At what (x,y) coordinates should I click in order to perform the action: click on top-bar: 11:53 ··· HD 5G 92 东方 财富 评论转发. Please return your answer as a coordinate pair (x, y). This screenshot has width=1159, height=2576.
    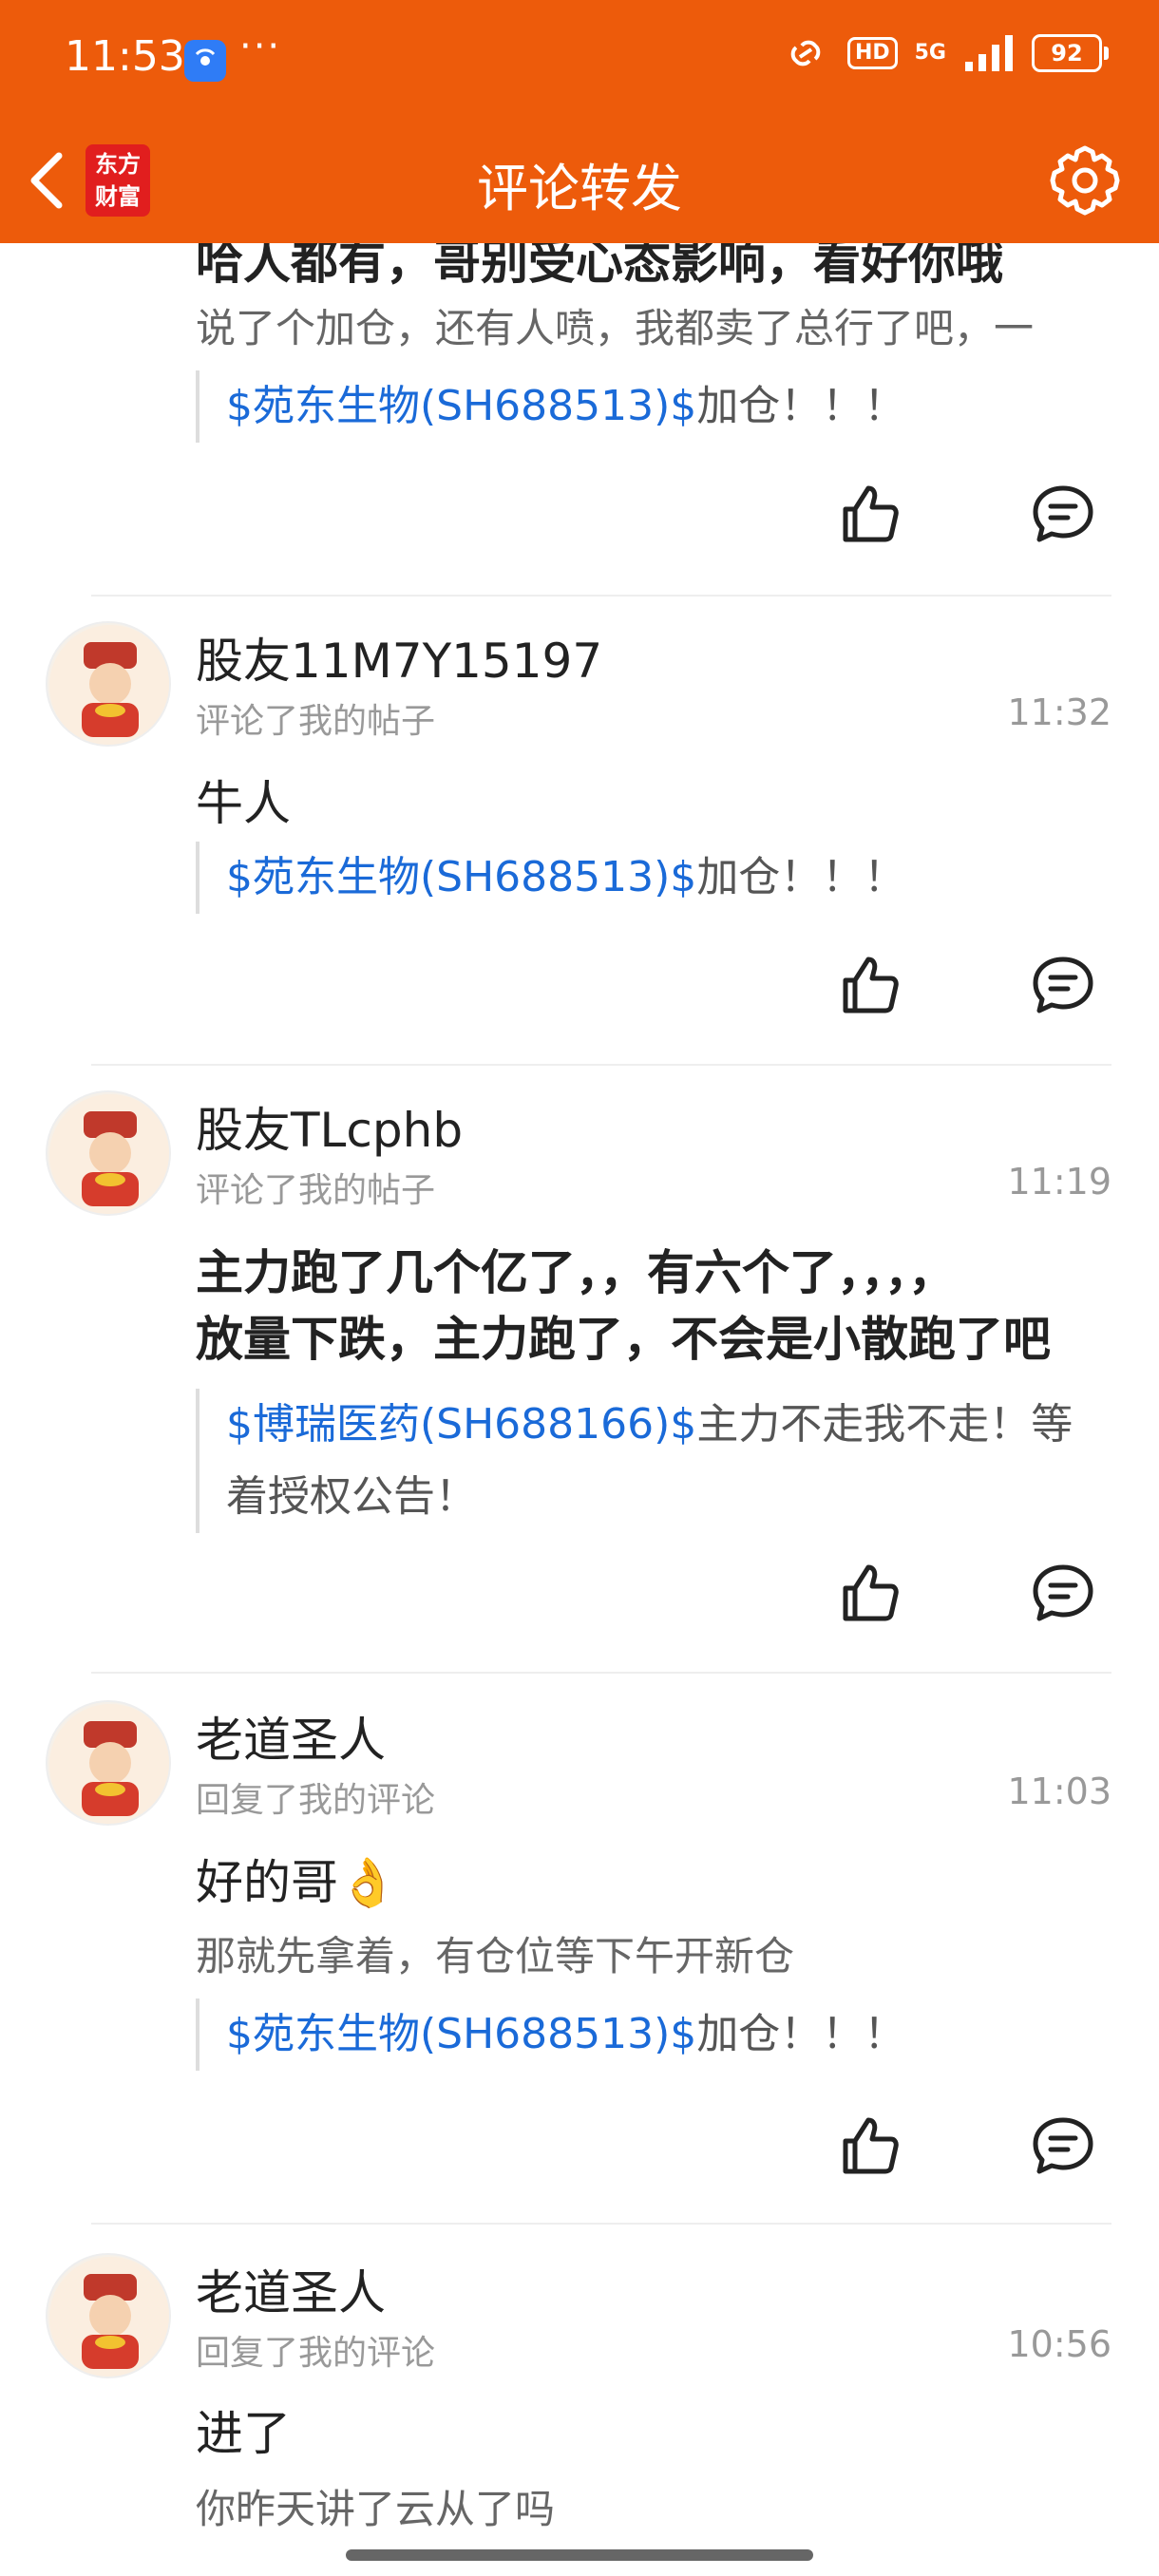
    Looking at the image, I should click on (579, 121).